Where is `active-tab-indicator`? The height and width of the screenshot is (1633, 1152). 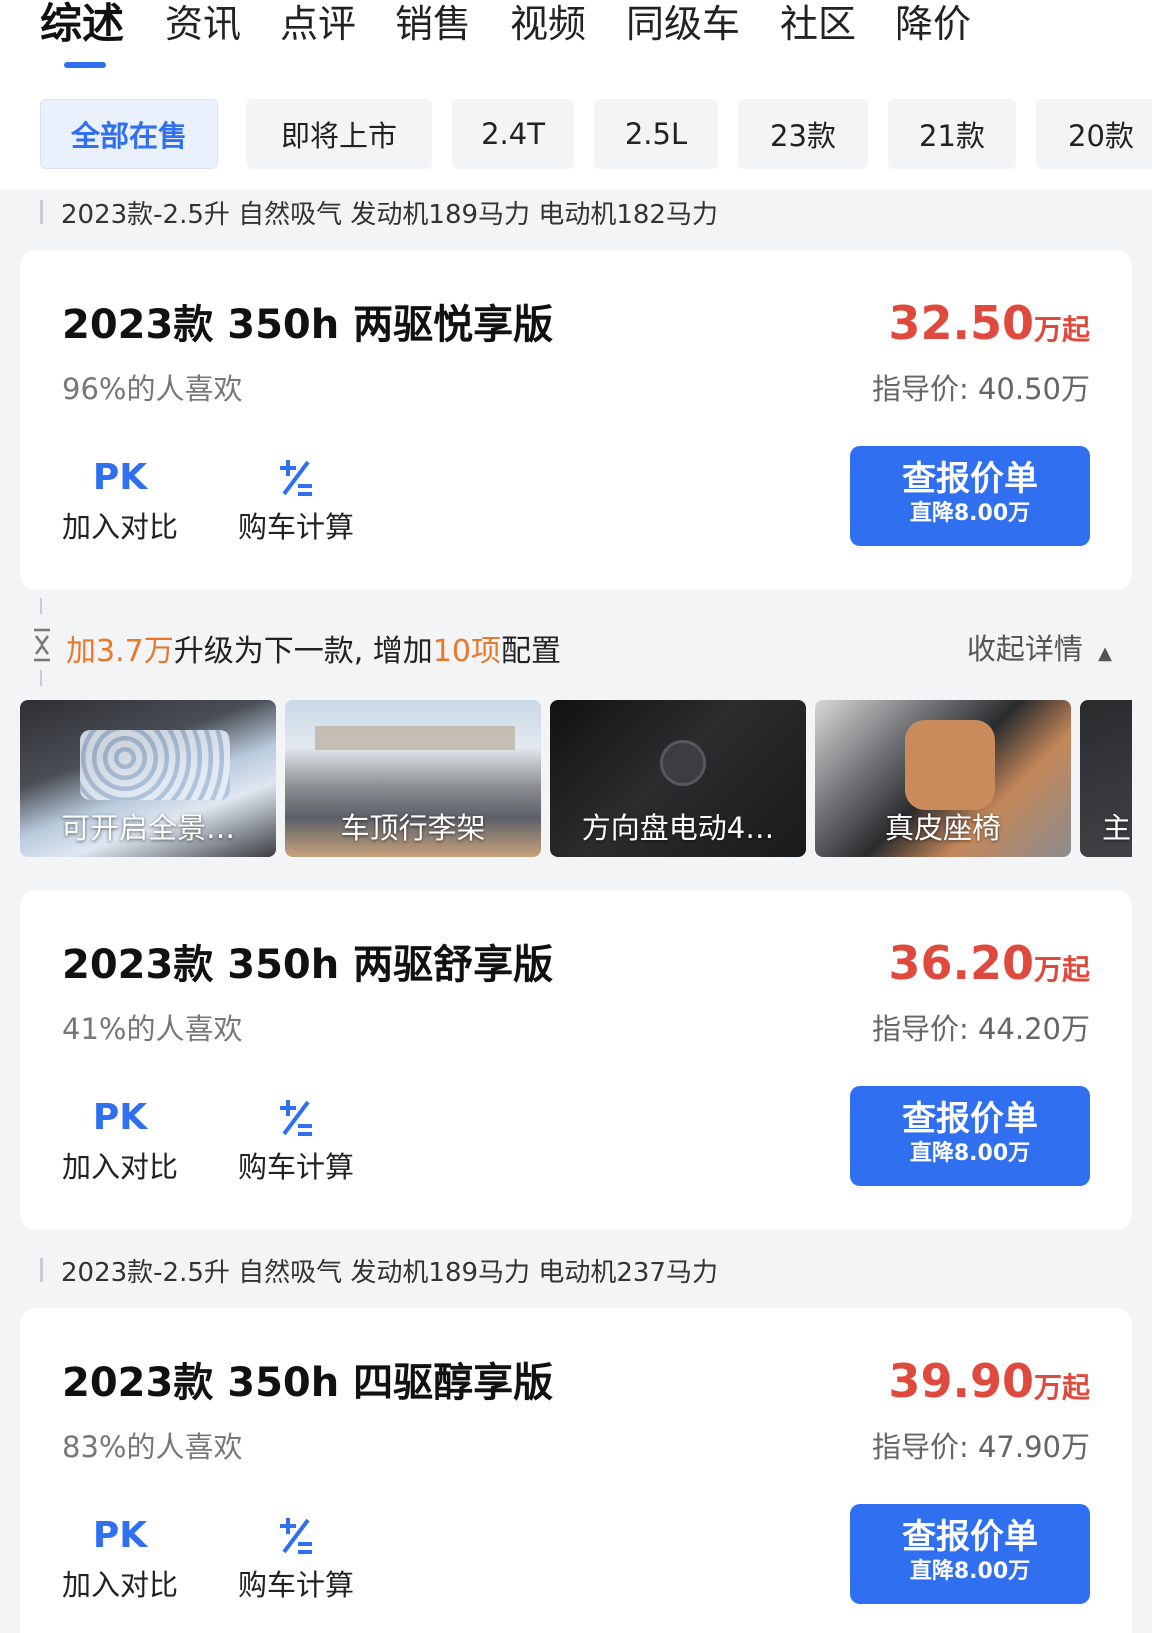
active-tab-indicator is located at coordinates (85, 65).